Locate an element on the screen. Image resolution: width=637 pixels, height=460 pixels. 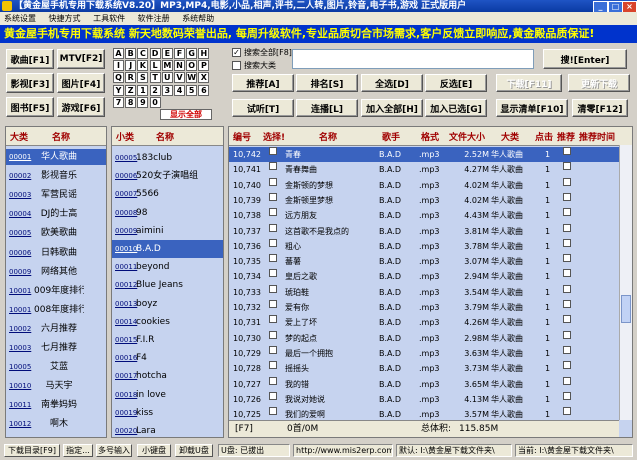
download-dir-button: 下载目录[F9] is located at coordinates (32, 450).